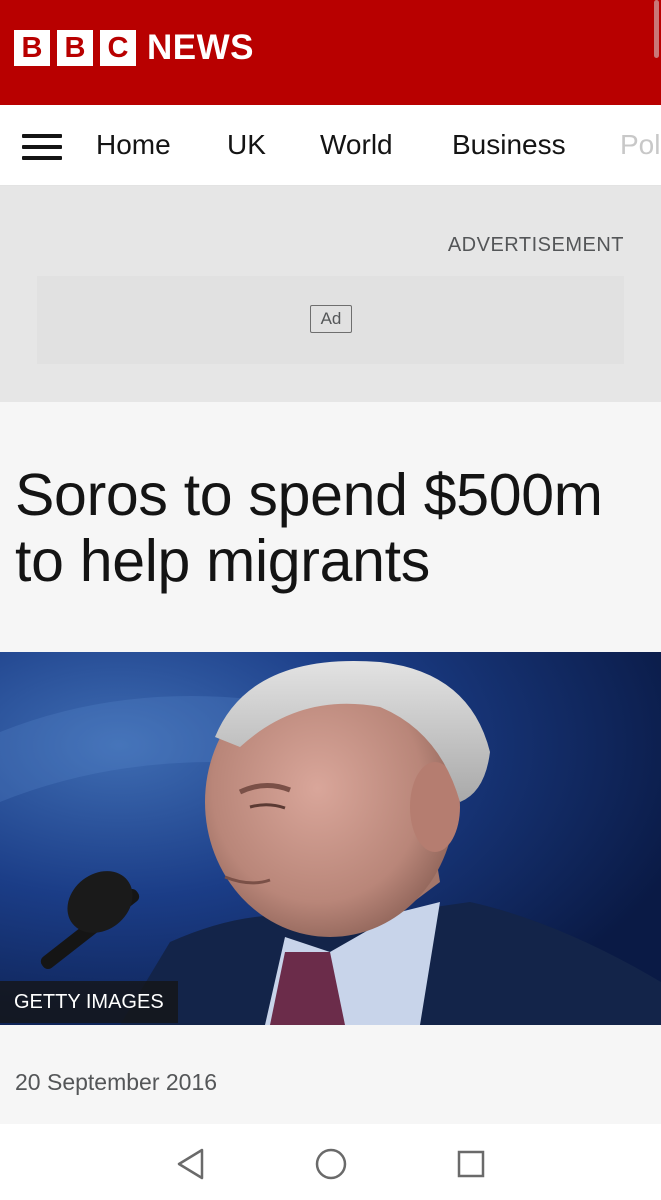 This screenshot has height=1200, width=661. I want to click on article-date: 20 September 2016, so click(116, 1082).